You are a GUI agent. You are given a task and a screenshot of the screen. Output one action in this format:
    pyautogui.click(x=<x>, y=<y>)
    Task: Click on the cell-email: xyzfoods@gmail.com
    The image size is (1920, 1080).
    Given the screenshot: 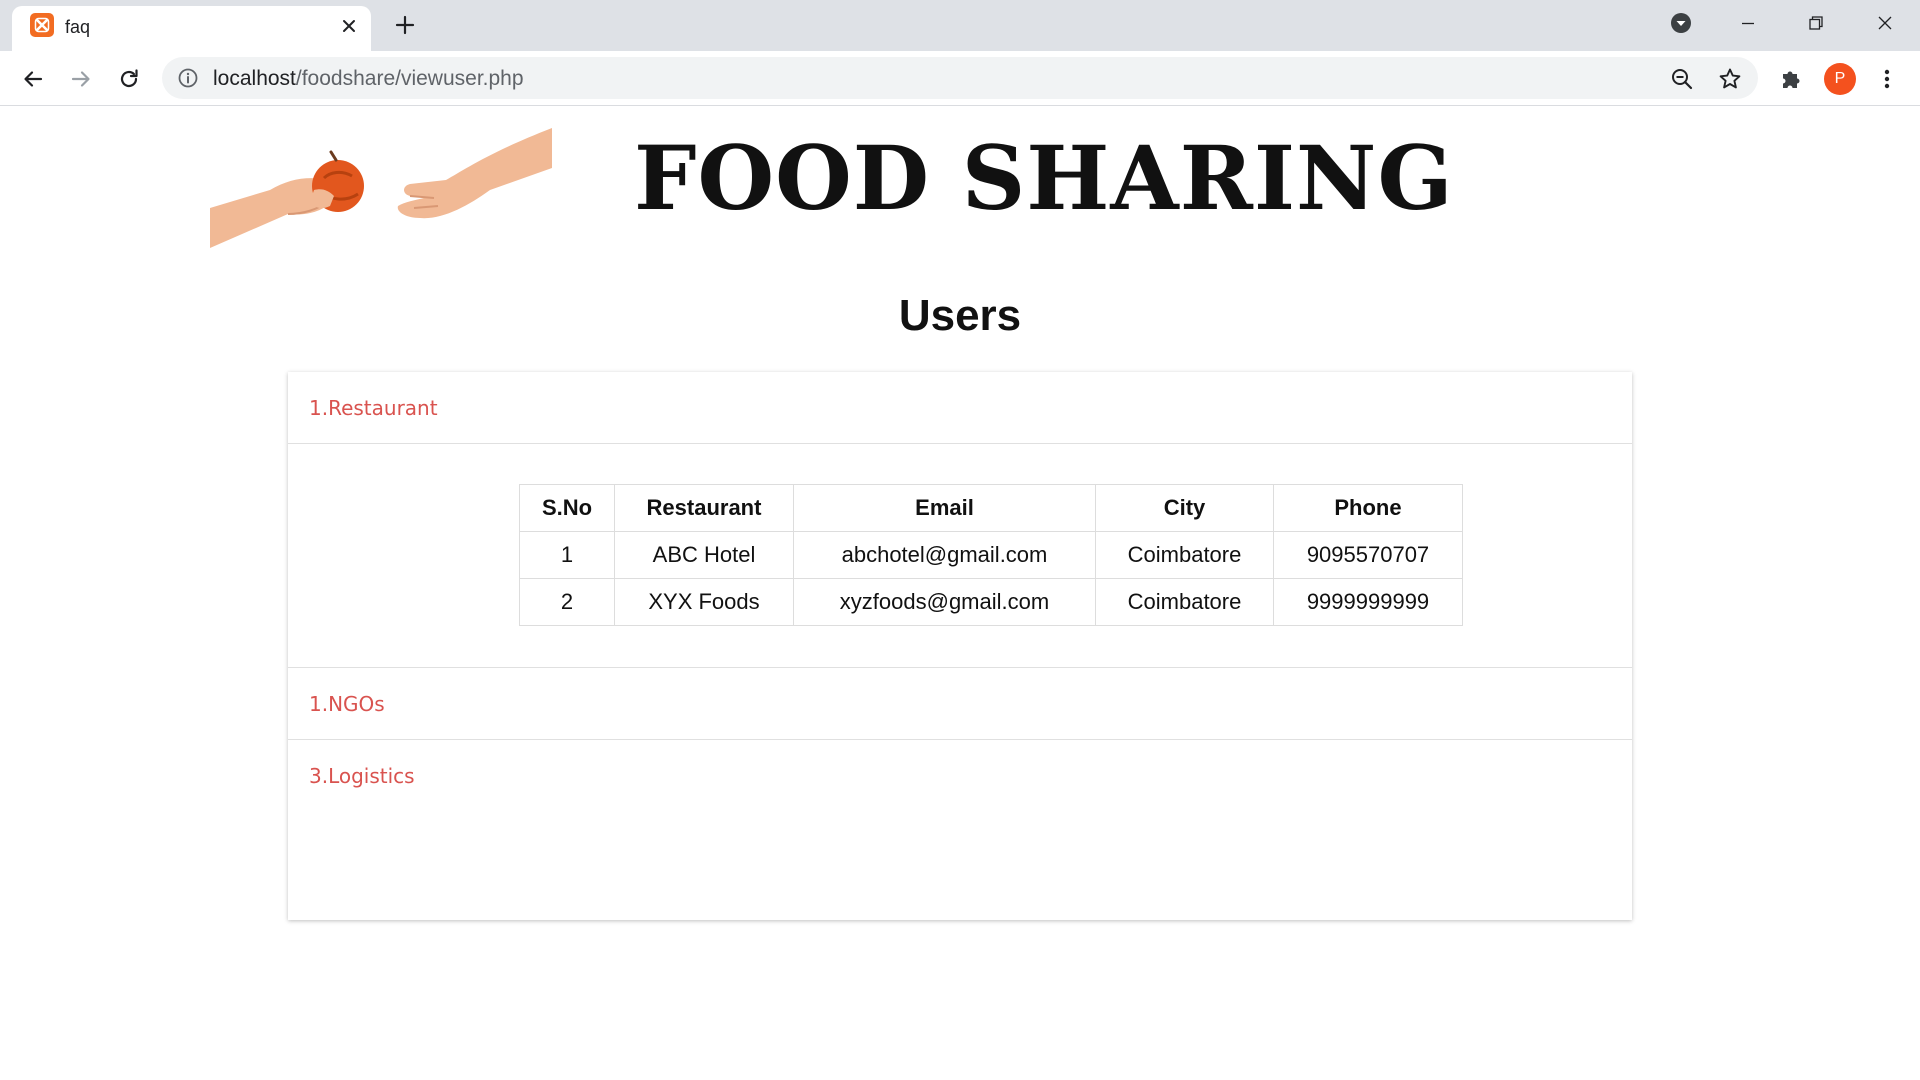 What is the action you would take?
    pyautogui.click(x=944, y=602)
    